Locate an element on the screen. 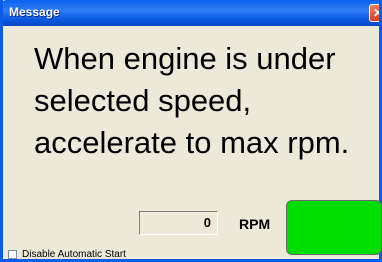  disable-automatic-start-label: Disable Automatic Start is located at coordinates (74, 255).